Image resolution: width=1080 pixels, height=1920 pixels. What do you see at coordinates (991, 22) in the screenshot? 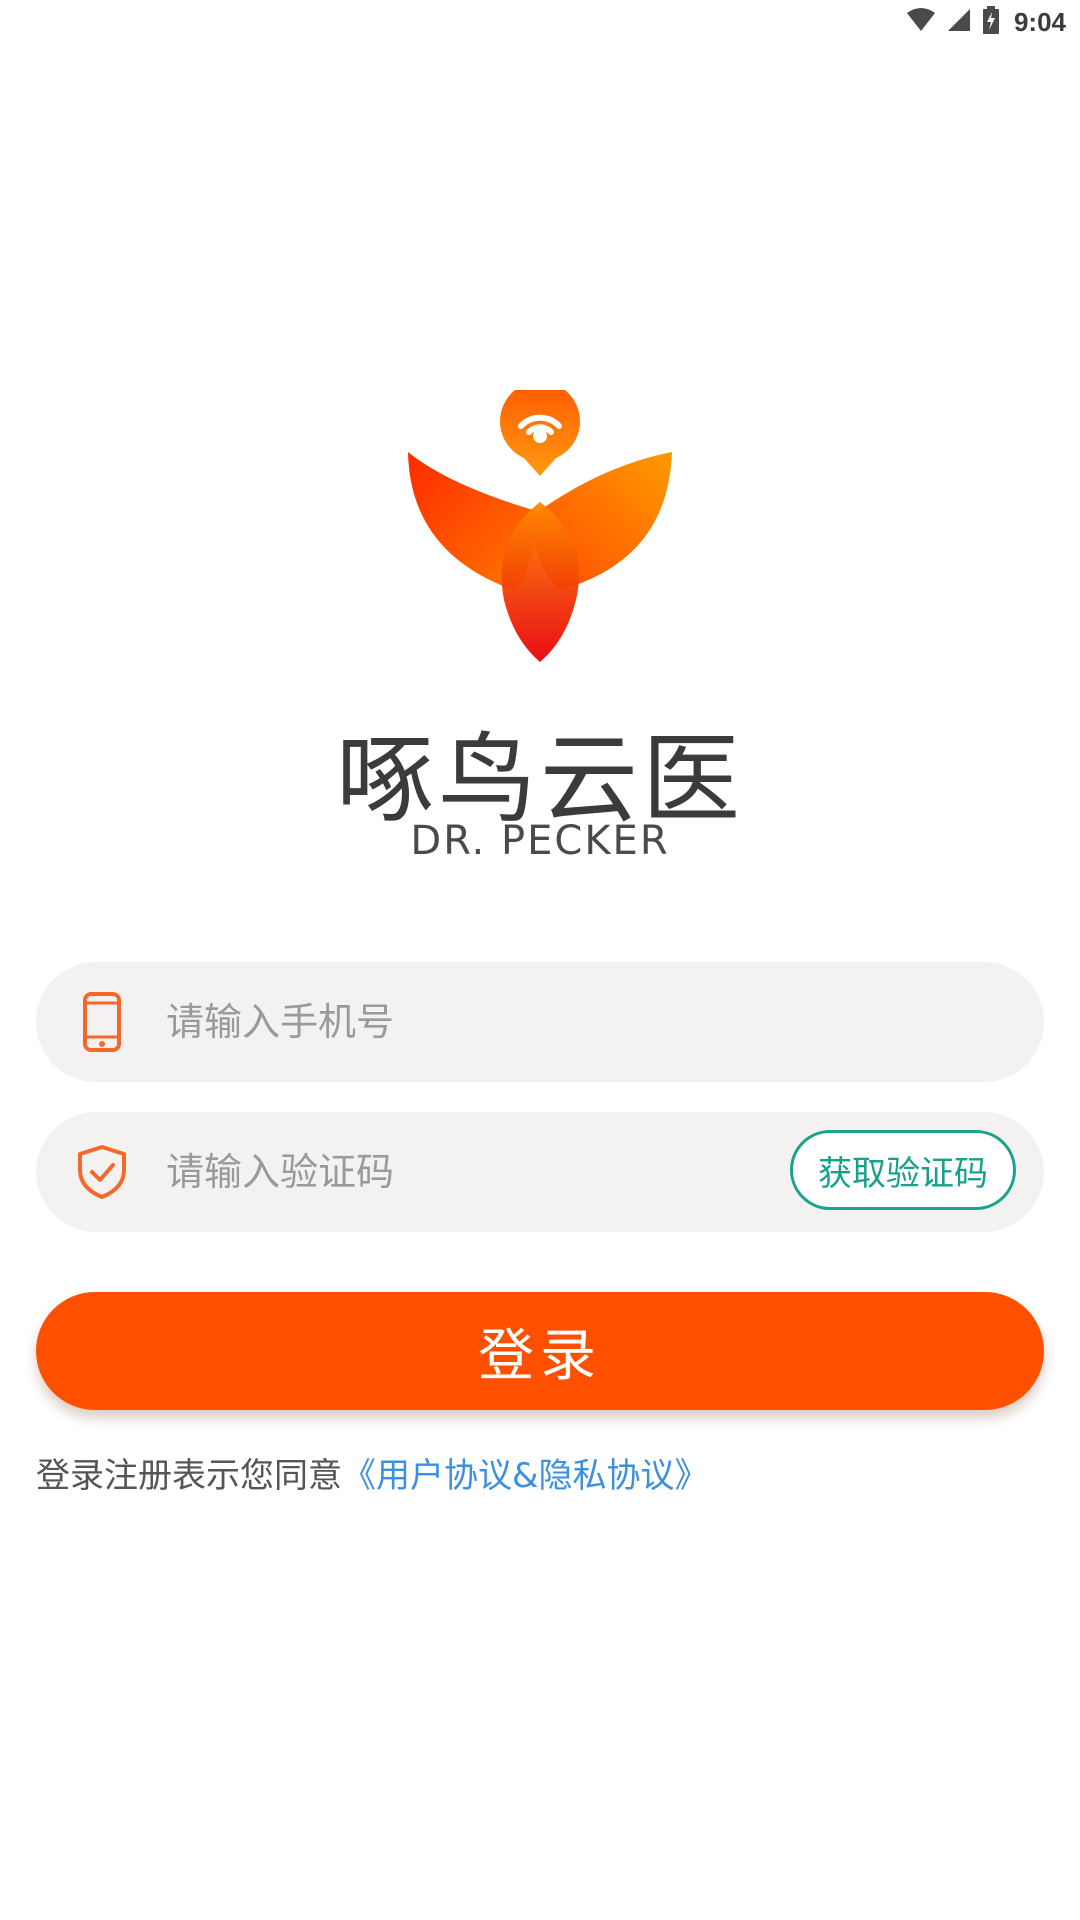
I see `battery-charging-icon` at bounding box center [991, 22].